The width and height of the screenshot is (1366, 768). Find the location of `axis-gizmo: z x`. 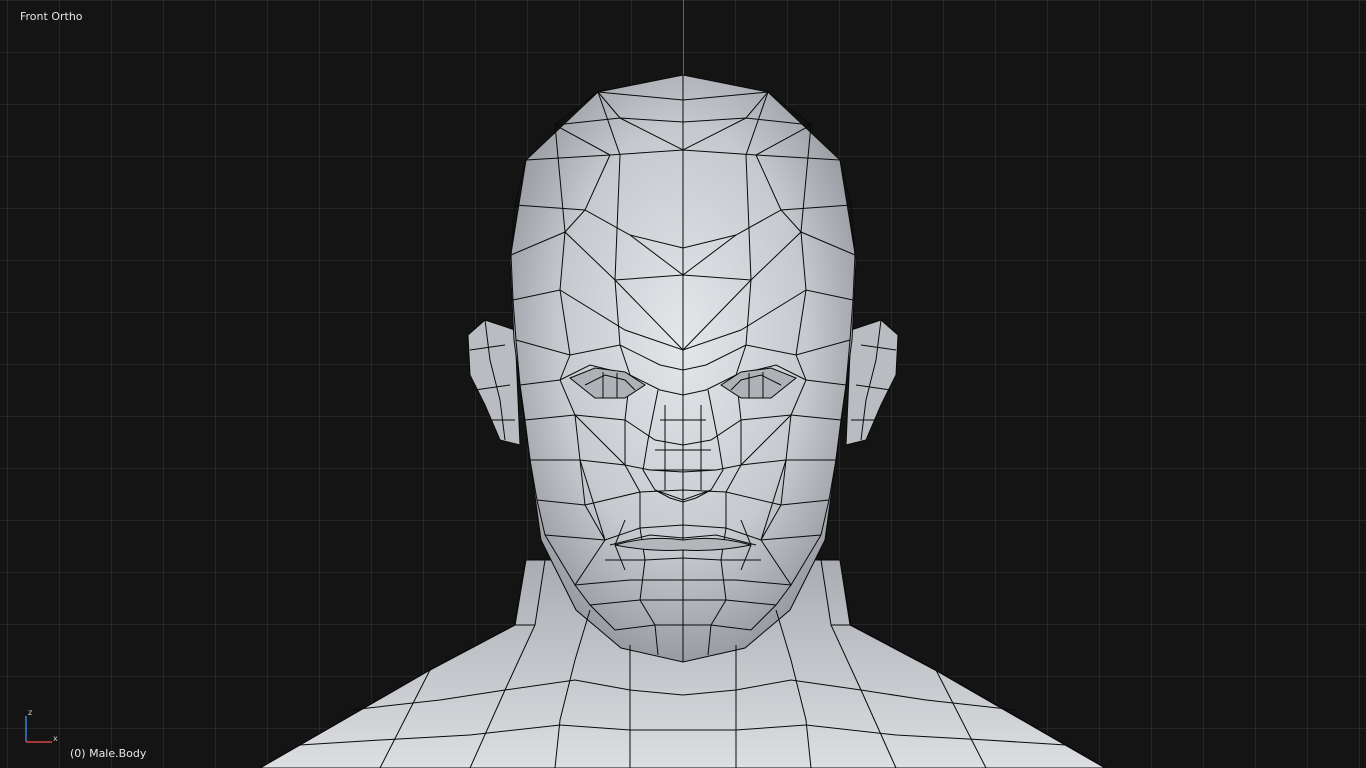

axis-gizmo: z x is located at coordinates (41, 725).